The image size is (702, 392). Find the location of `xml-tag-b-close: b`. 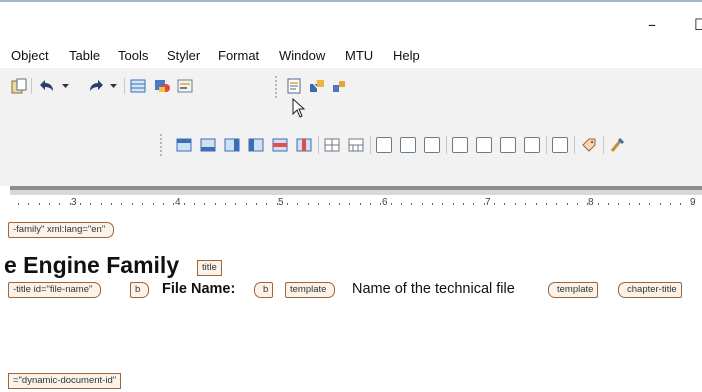

xml-tag-b-close: b is located at coordinates (264, 290).